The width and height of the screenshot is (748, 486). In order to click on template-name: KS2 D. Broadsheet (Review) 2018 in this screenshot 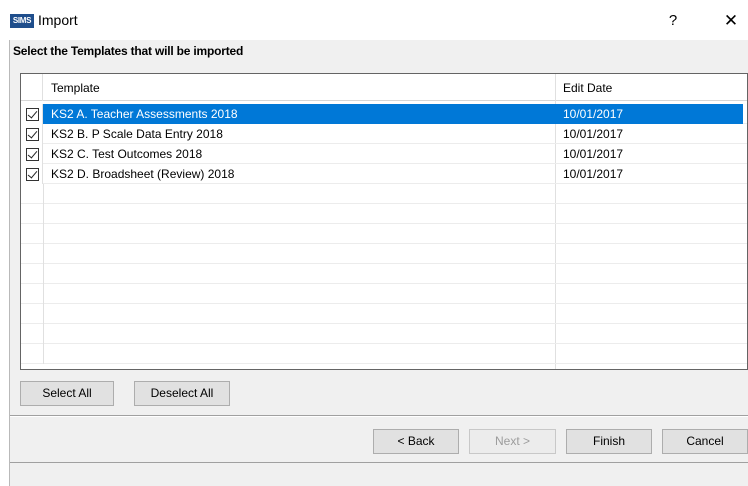, I will do `click(143, 174)`.